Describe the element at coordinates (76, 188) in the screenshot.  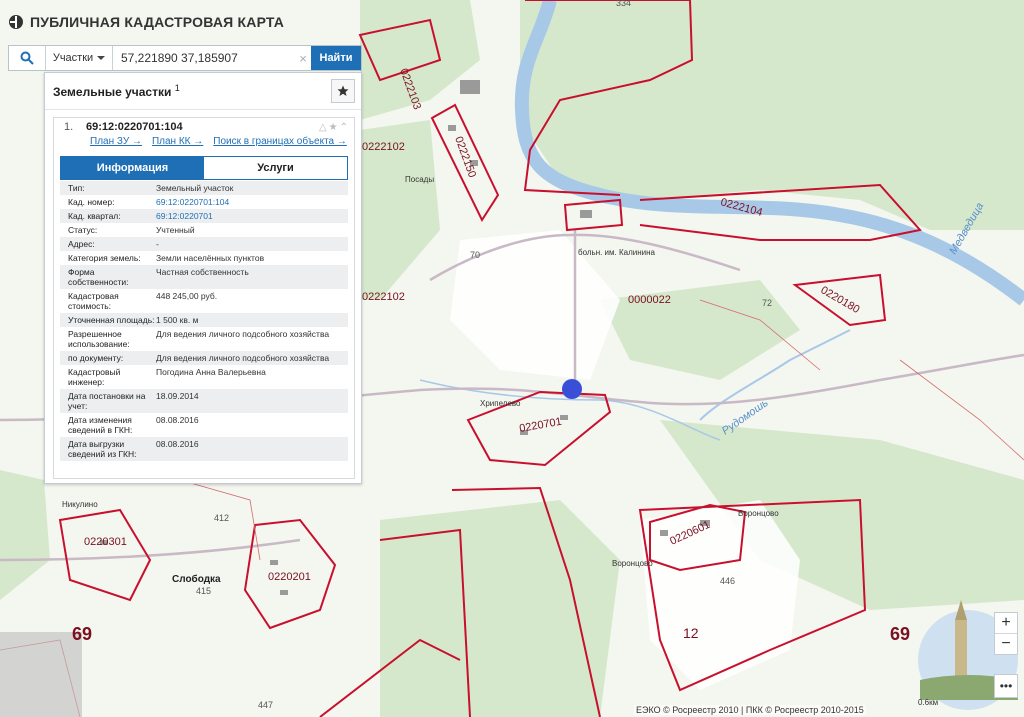
I see `attr-key: Тип:` at that location.